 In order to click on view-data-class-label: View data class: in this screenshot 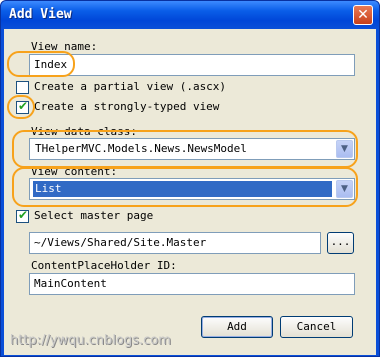, I will do `click(84, 131)`.